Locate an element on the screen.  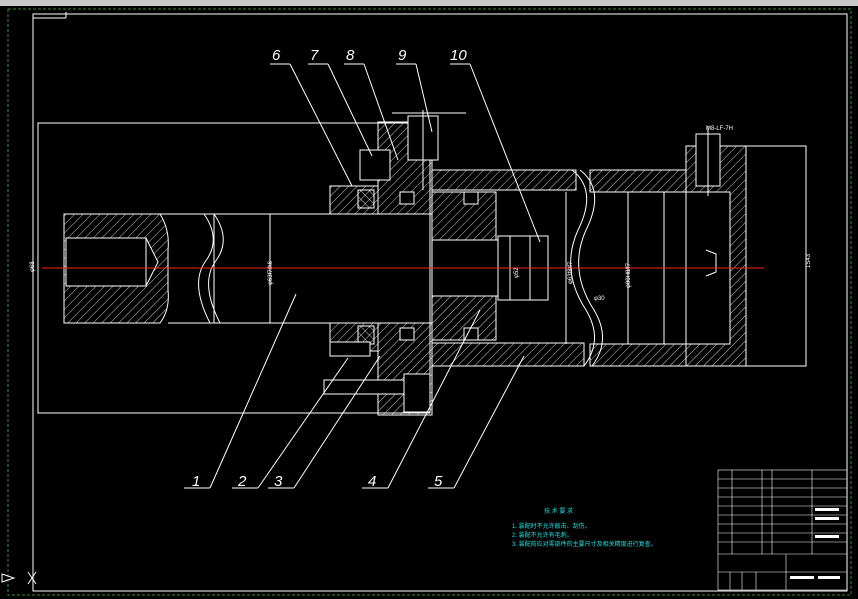
part-label-3: 3 is located at coordinates (278, 481).